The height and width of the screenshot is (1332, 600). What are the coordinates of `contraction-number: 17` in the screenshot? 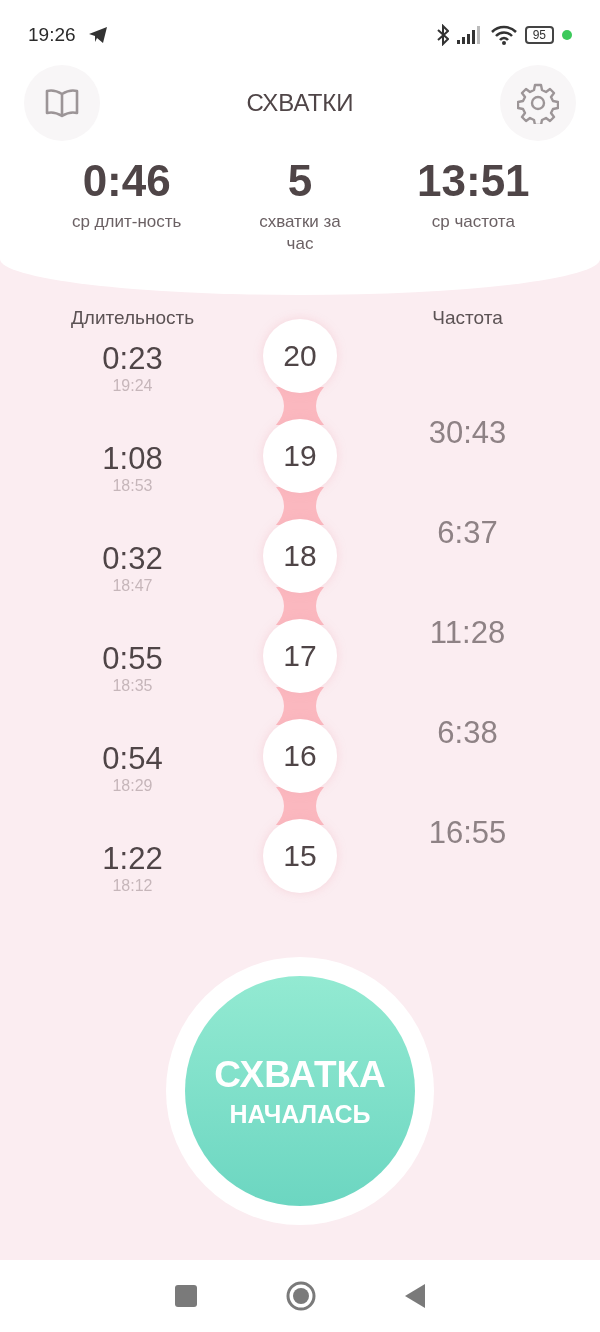 It's located at (300, 656).